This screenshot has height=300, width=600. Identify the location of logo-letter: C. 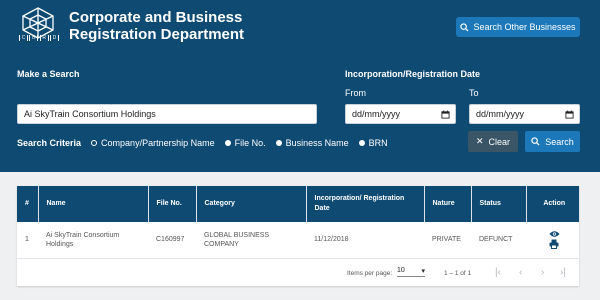
(23, 38).